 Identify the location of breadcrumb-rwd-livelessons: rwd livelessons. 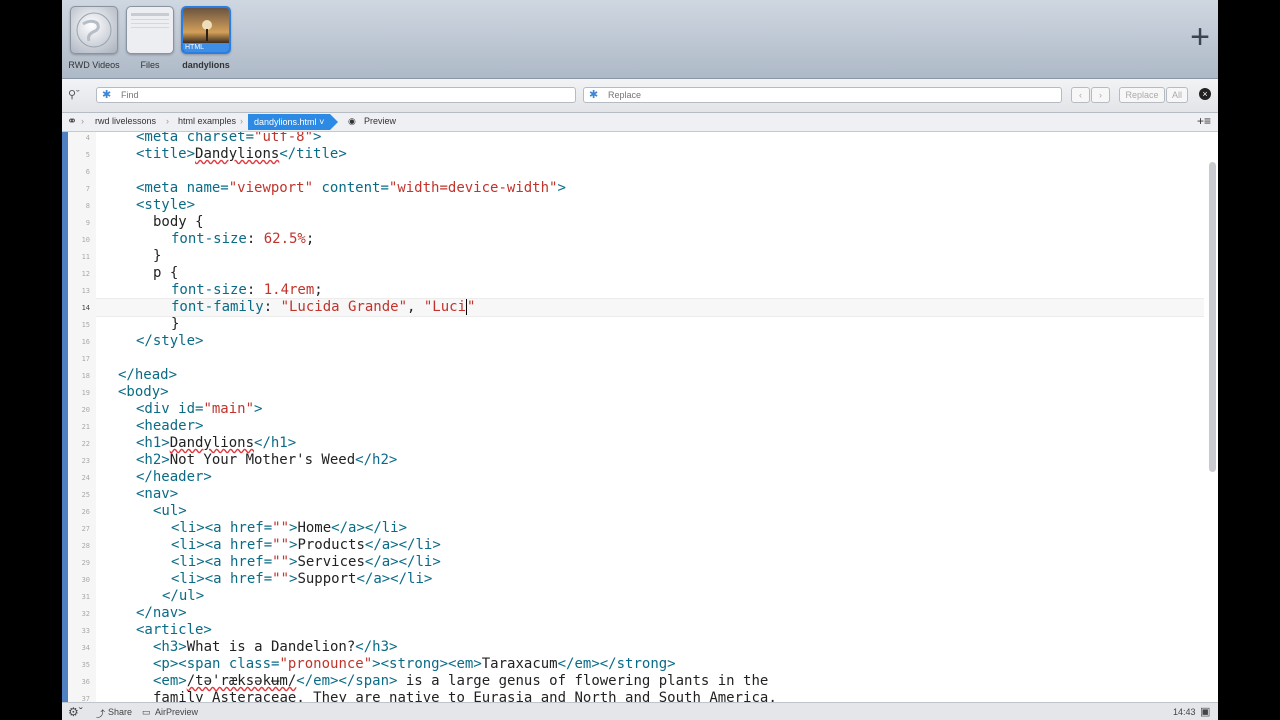
(125, 121).